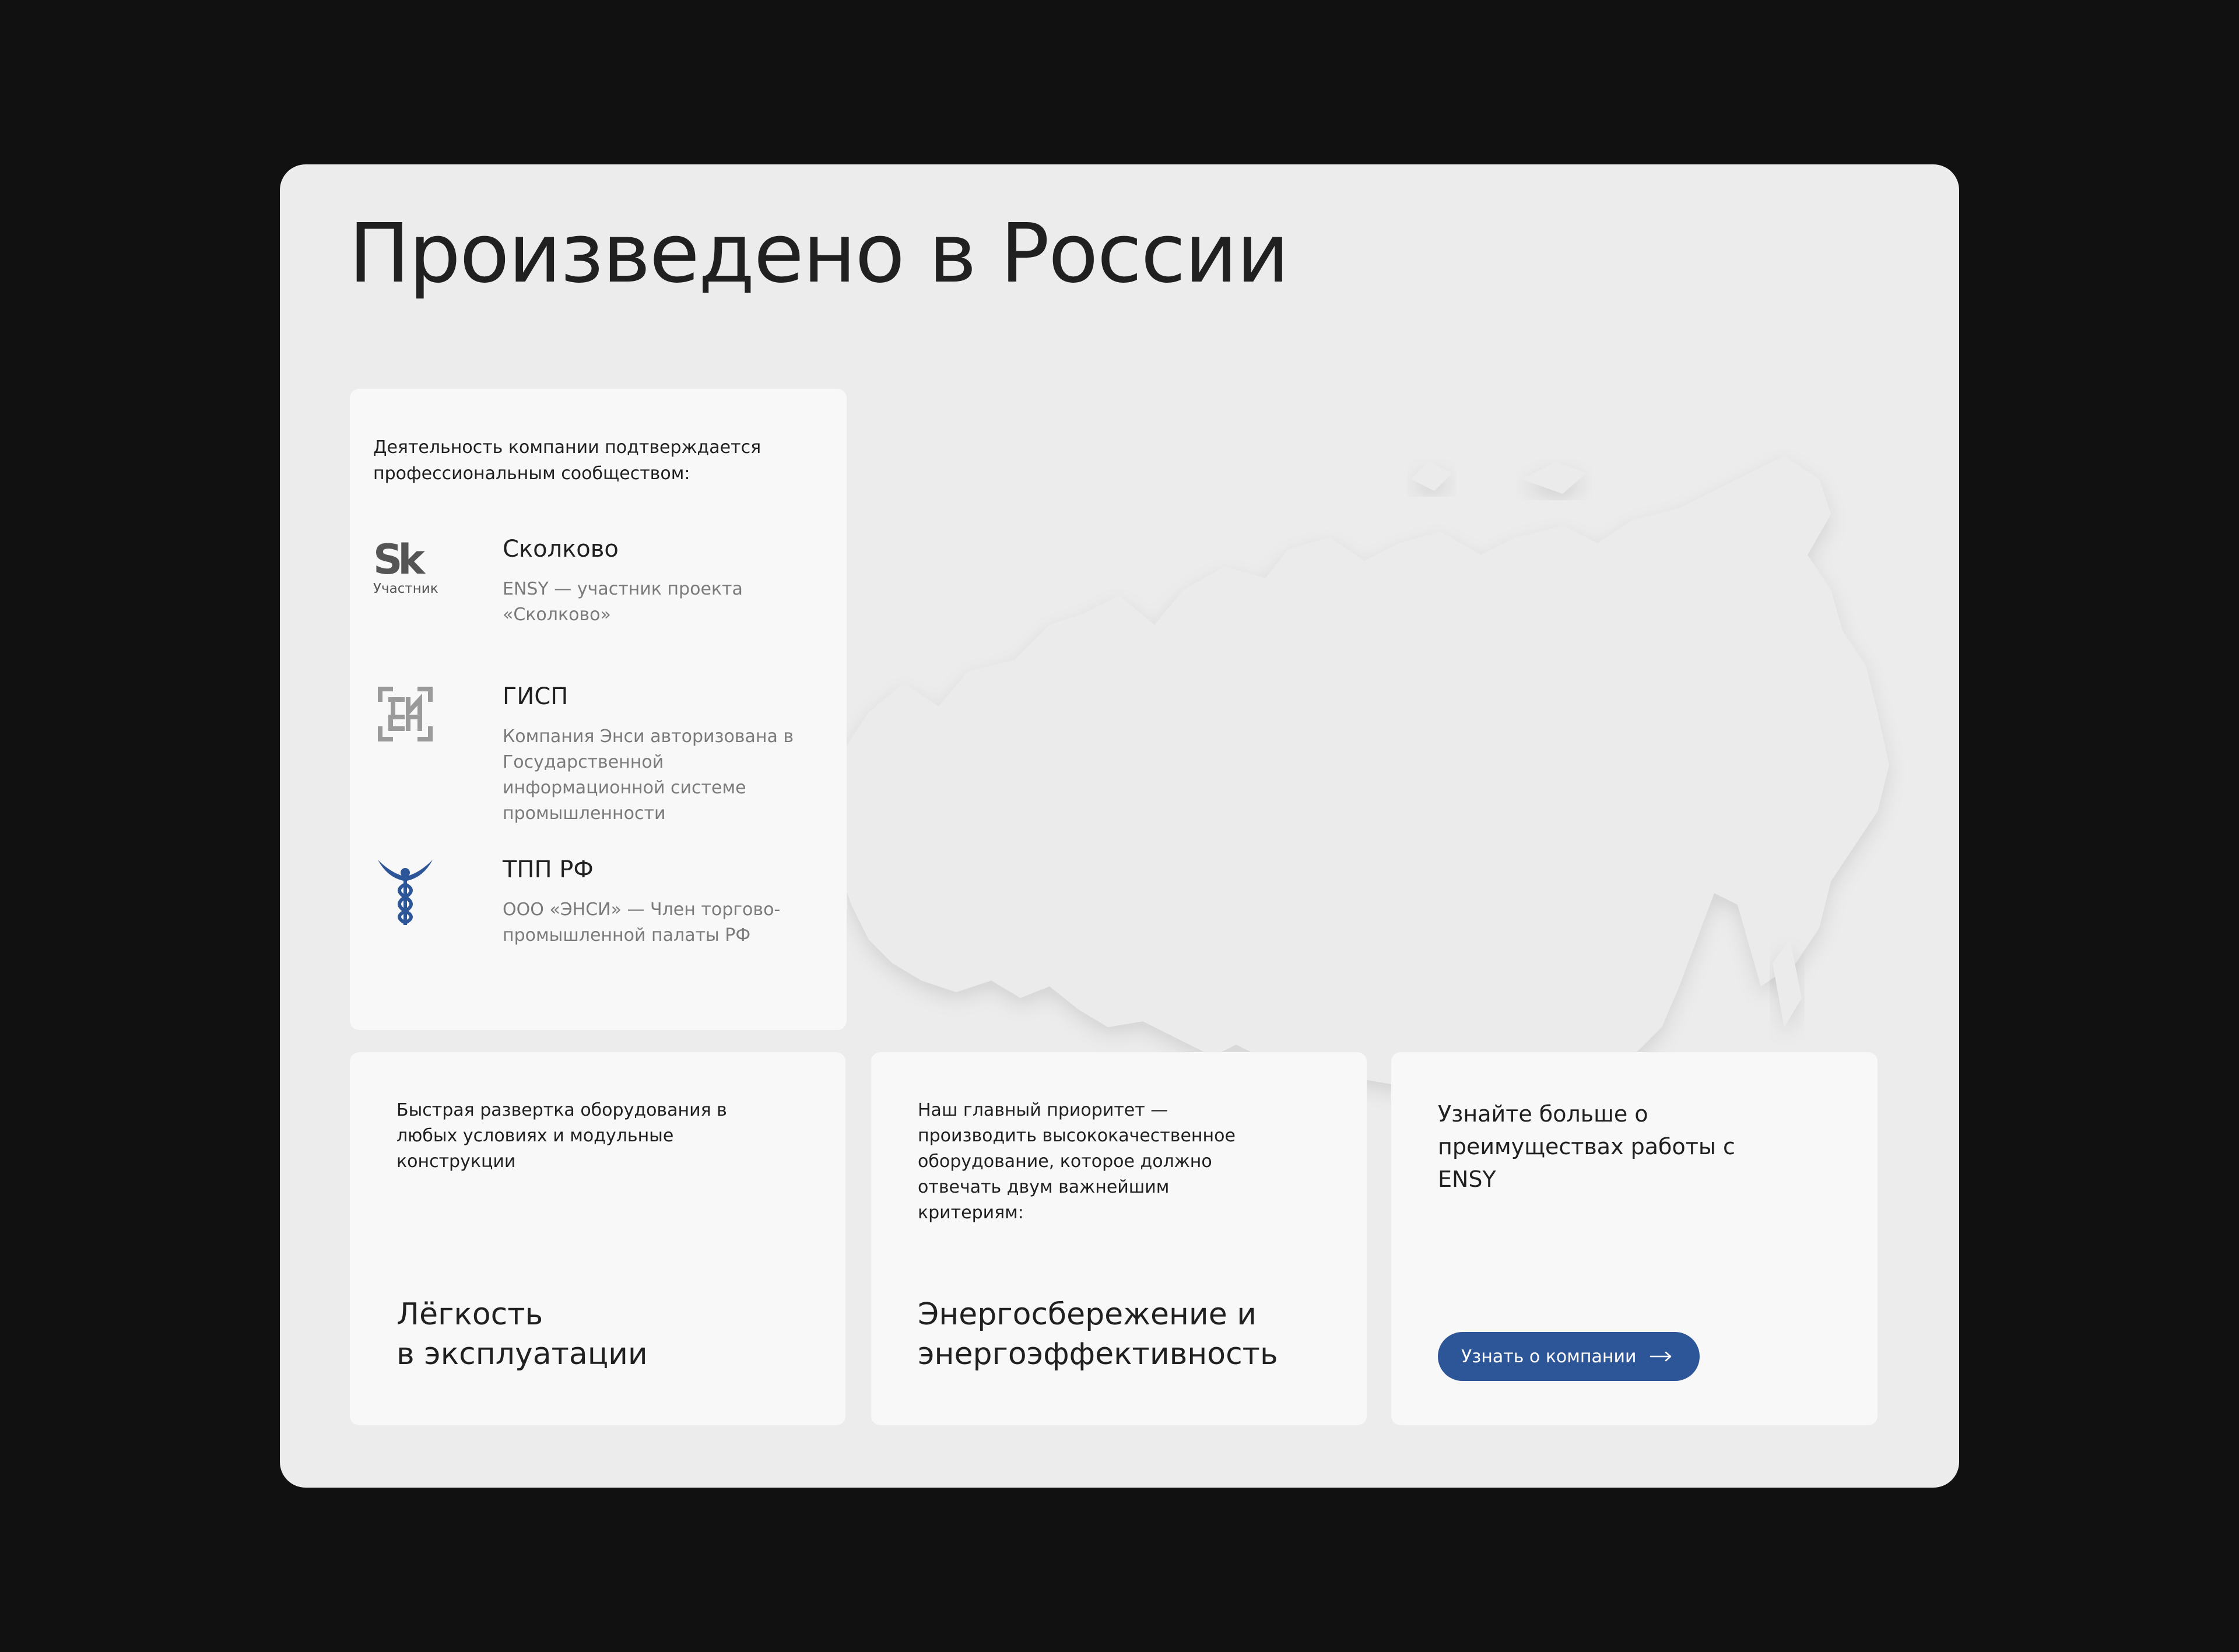  I want to click on skolkovo-logo-icon: Sk Участник, so click(406, 566).